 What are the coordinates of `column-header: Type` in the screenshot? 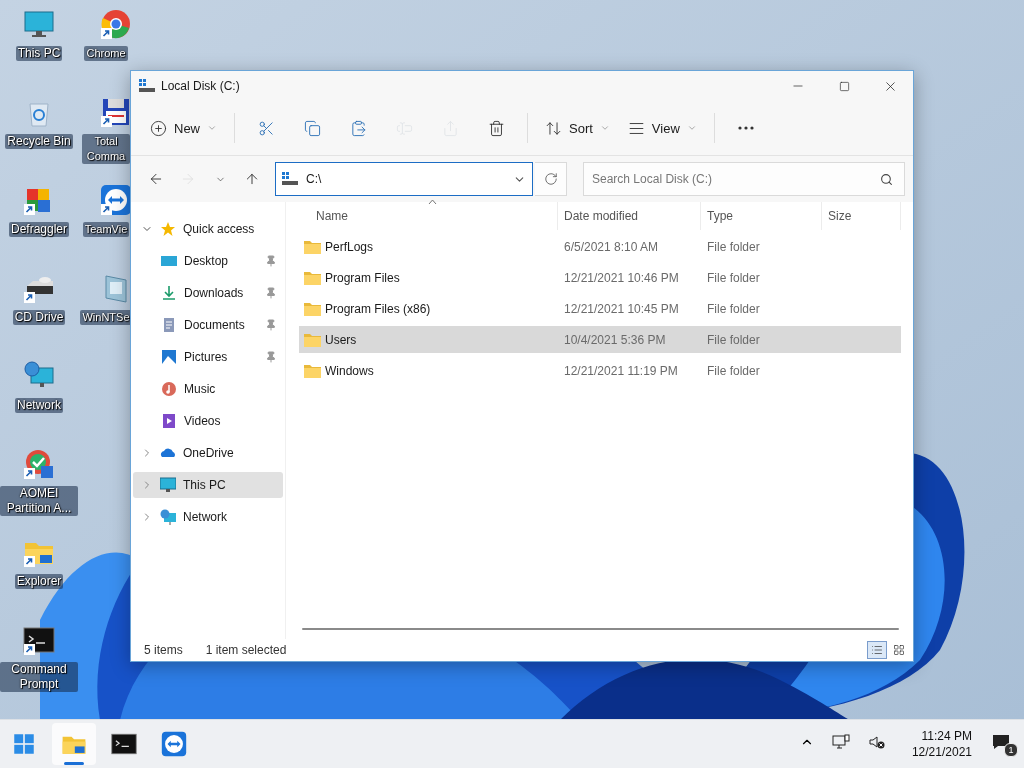 It's located at (761, 216).